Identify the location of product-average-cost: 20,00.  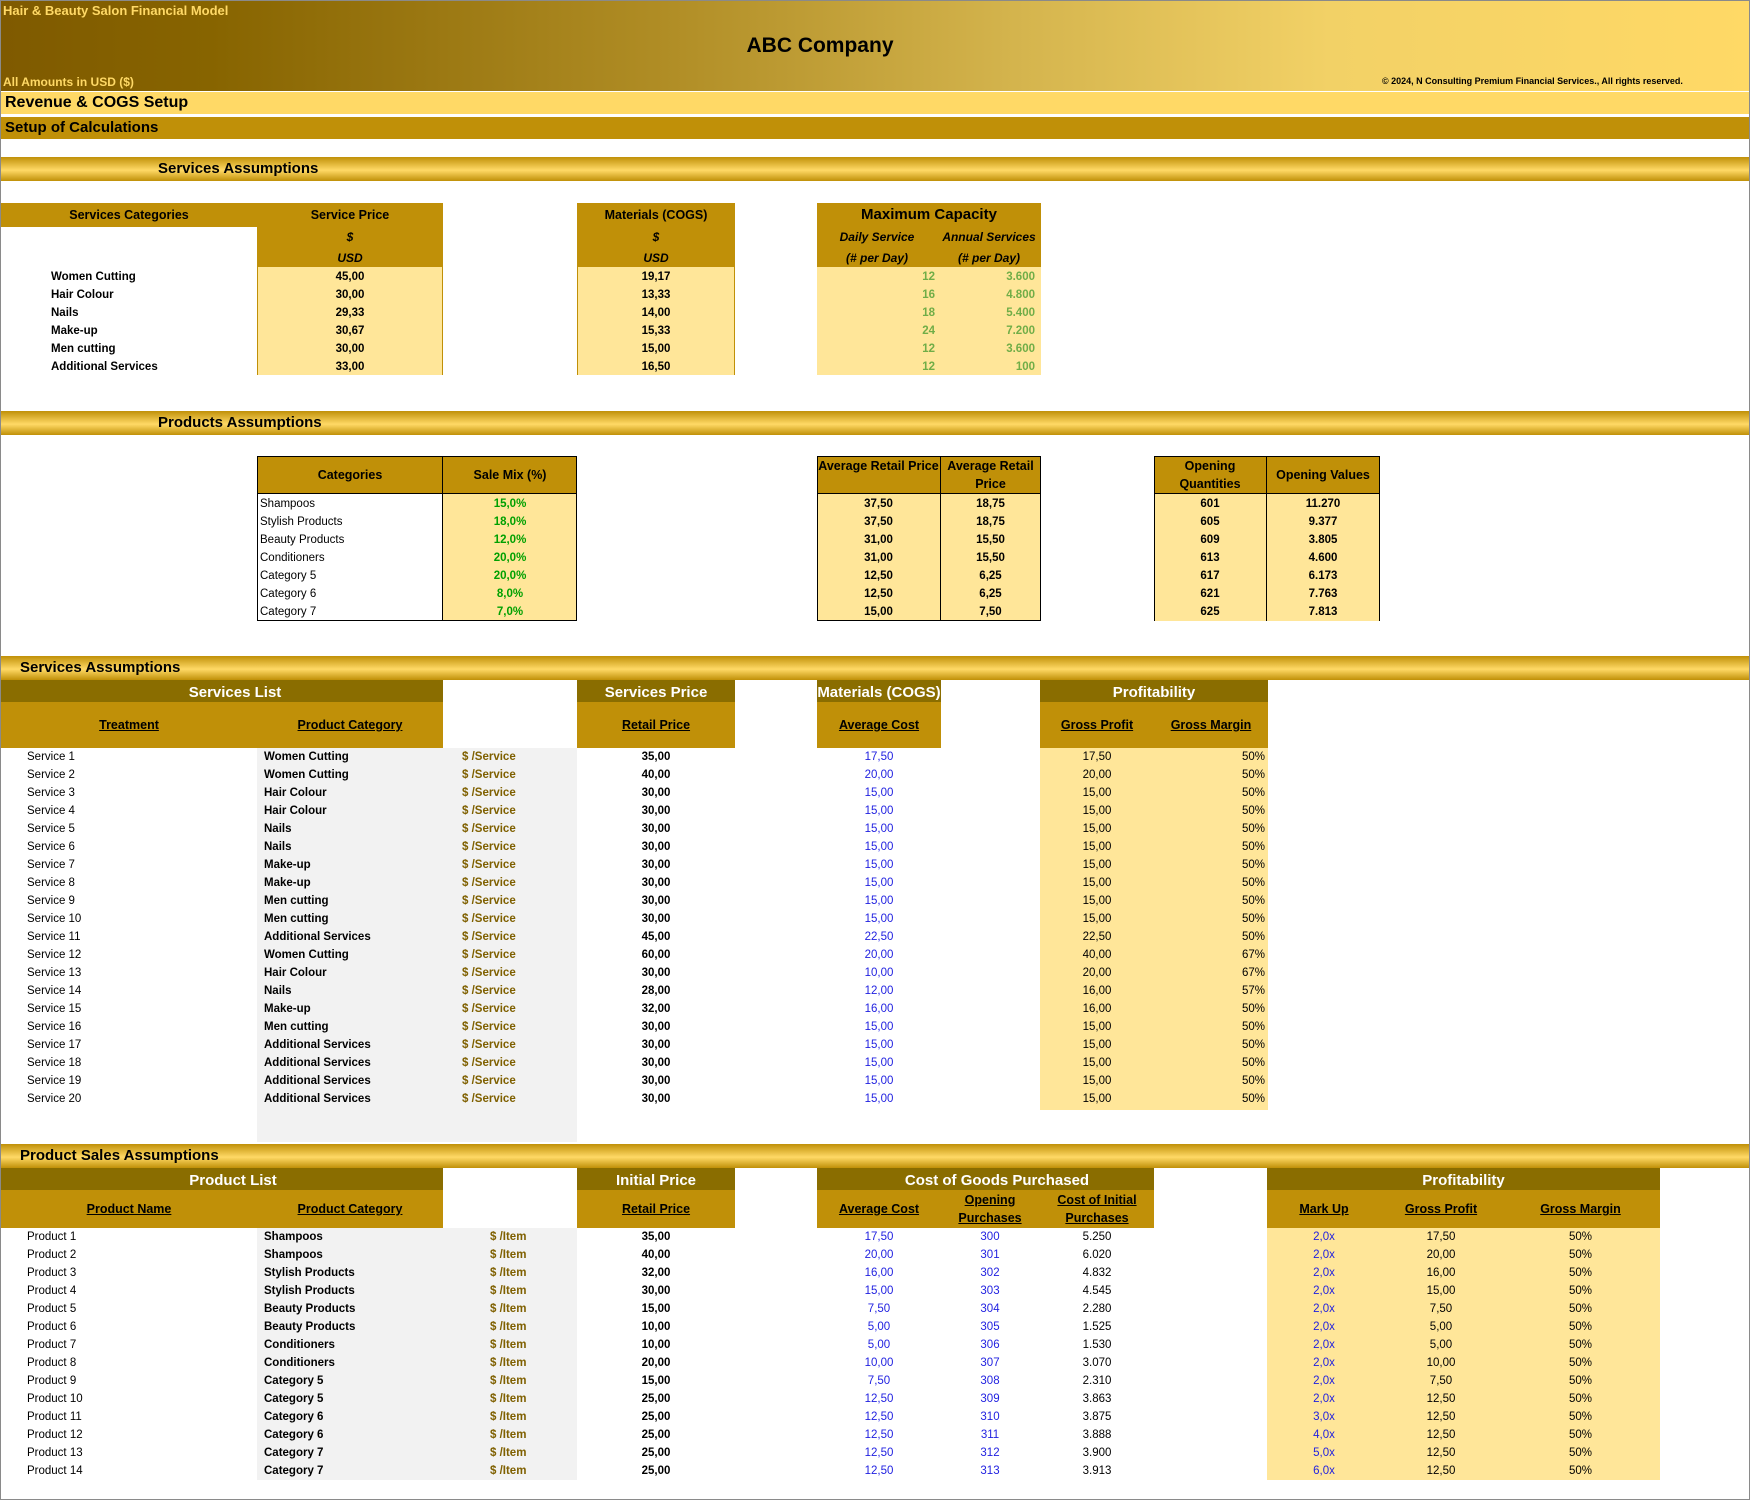
(879, 1255).